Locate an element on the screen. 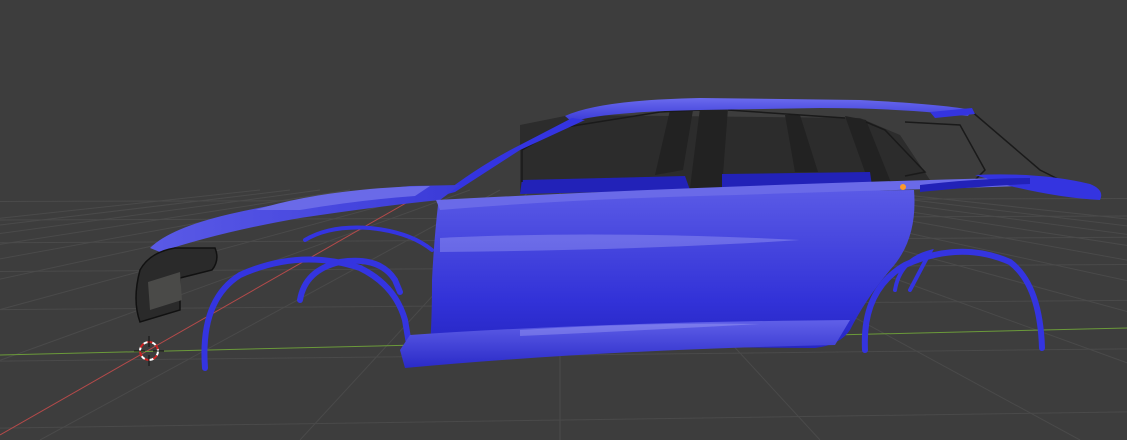 This screenshot has width=1127, height=440. front-wheel-arch is located at coordinates (307, 313).